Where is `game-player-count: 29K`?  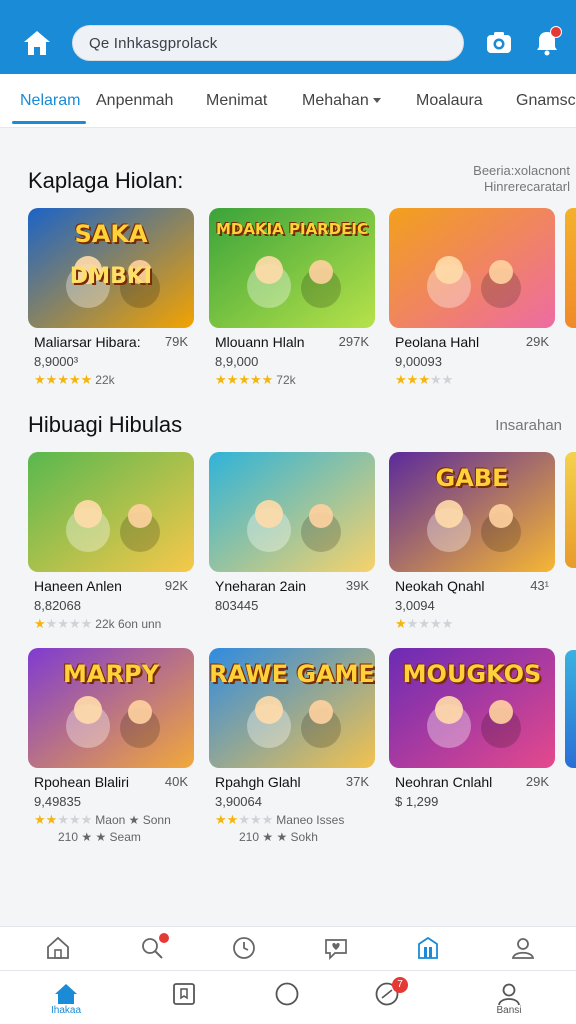
game-player-count: 29K is located at coordinates (537, 781).